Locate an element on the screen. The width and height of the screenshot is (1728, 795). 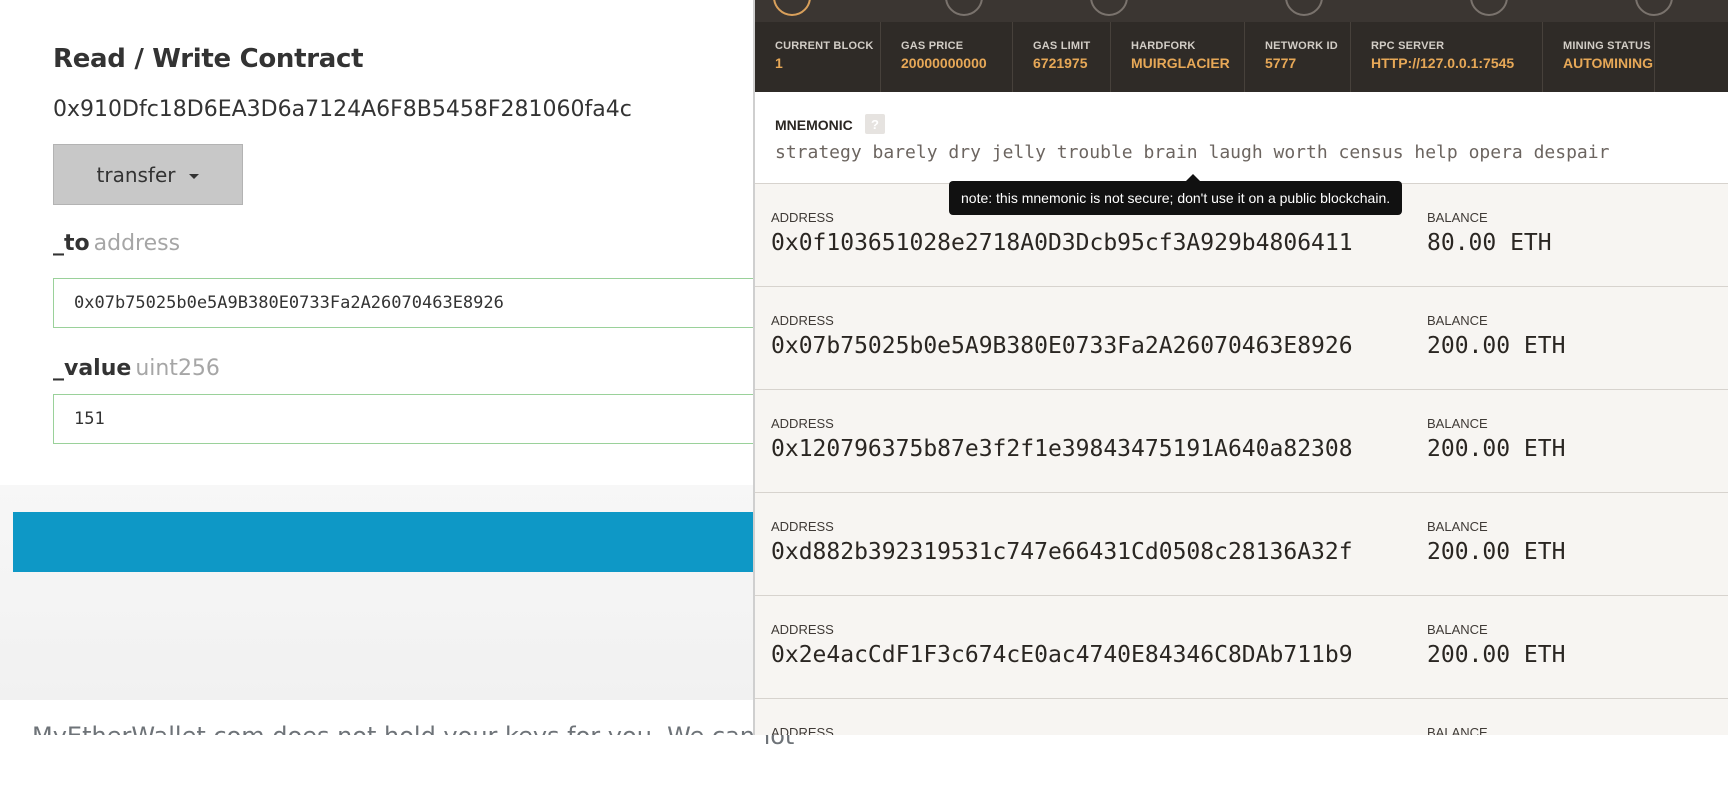
function-select-label: transfer is located at coordinates (136, 174).